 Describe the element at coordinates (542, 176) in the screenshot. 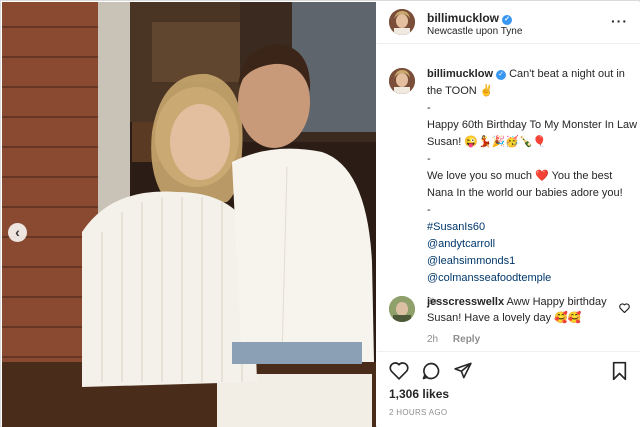

I see `heart-emoji: ❤️` at that location.